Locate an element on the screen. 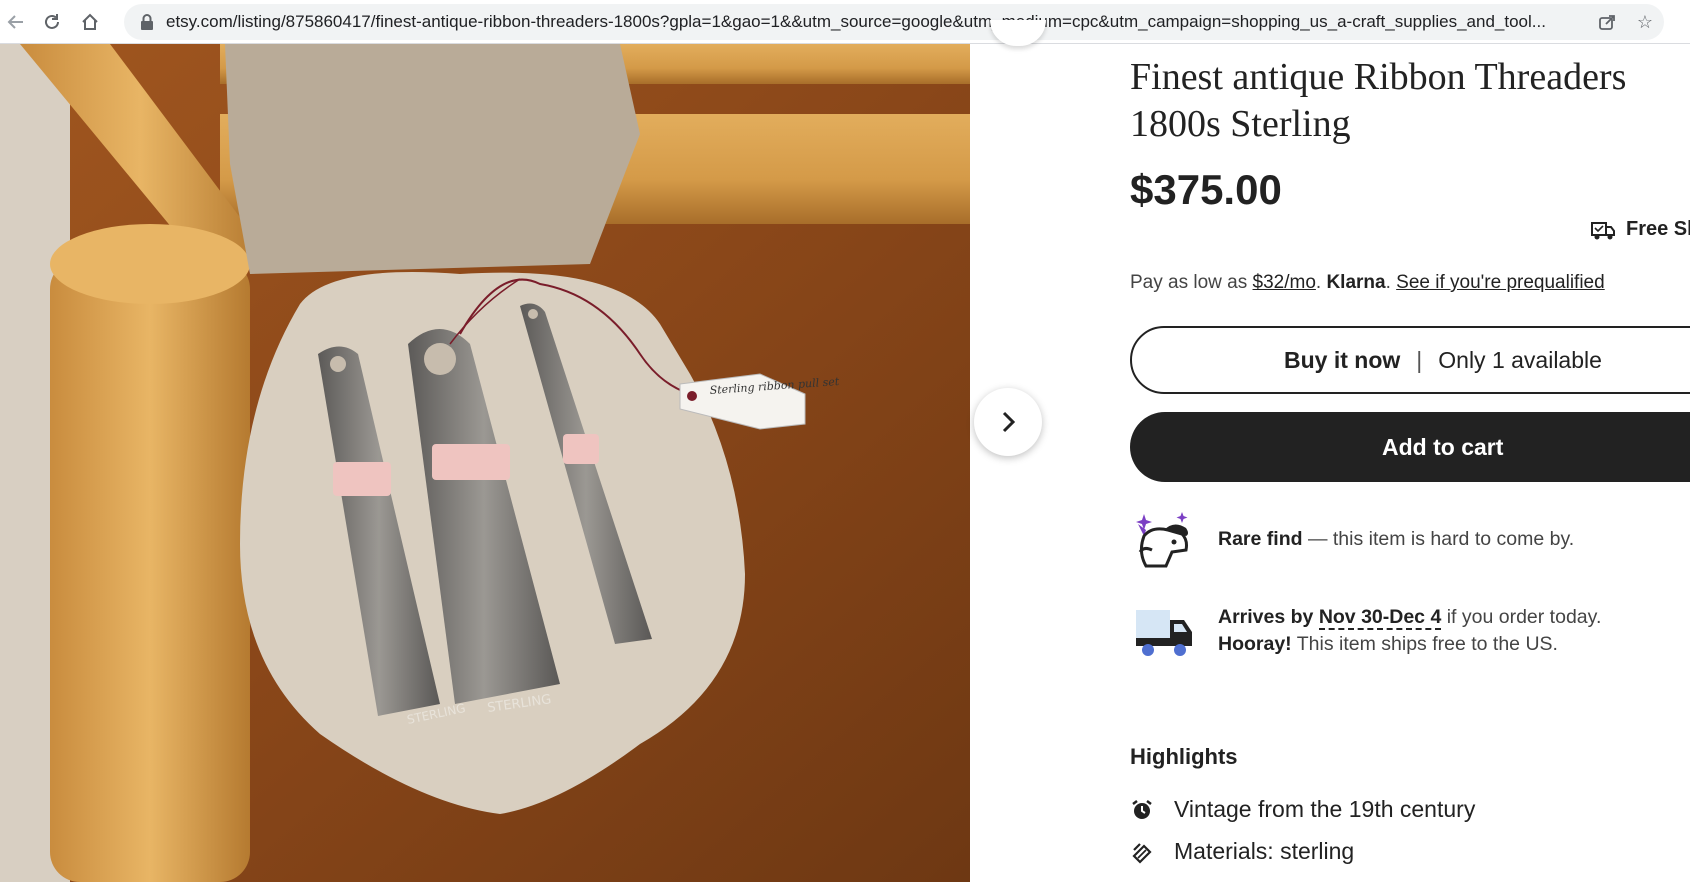 The height and width of the screenshot is (882, 1690). listing-price: $375.00 is located at coordinates (1206, 189).